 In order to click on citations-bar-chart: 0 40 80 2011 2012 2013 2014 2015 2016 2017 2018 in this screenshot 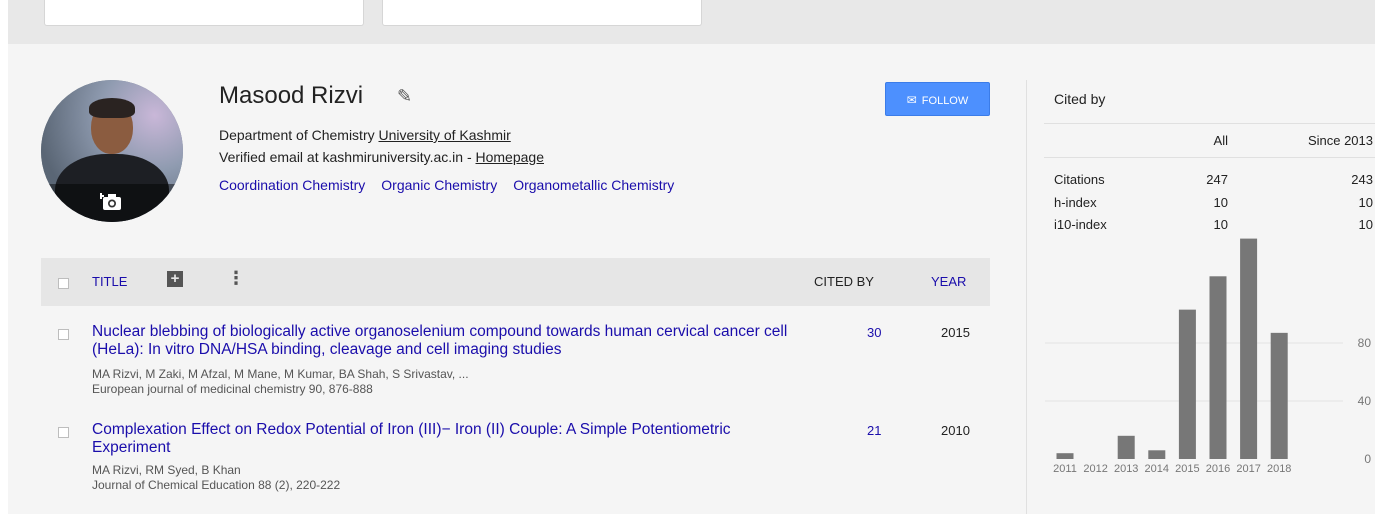, I will do `click(1208, 356)`.